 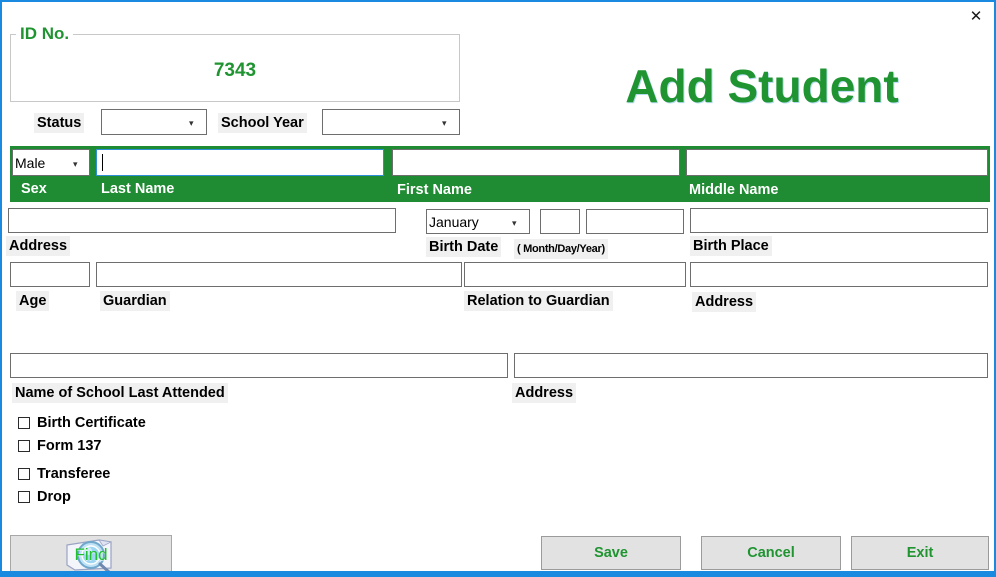 I want to click on guardian-address-label: Address, so click(x=724, y=302).